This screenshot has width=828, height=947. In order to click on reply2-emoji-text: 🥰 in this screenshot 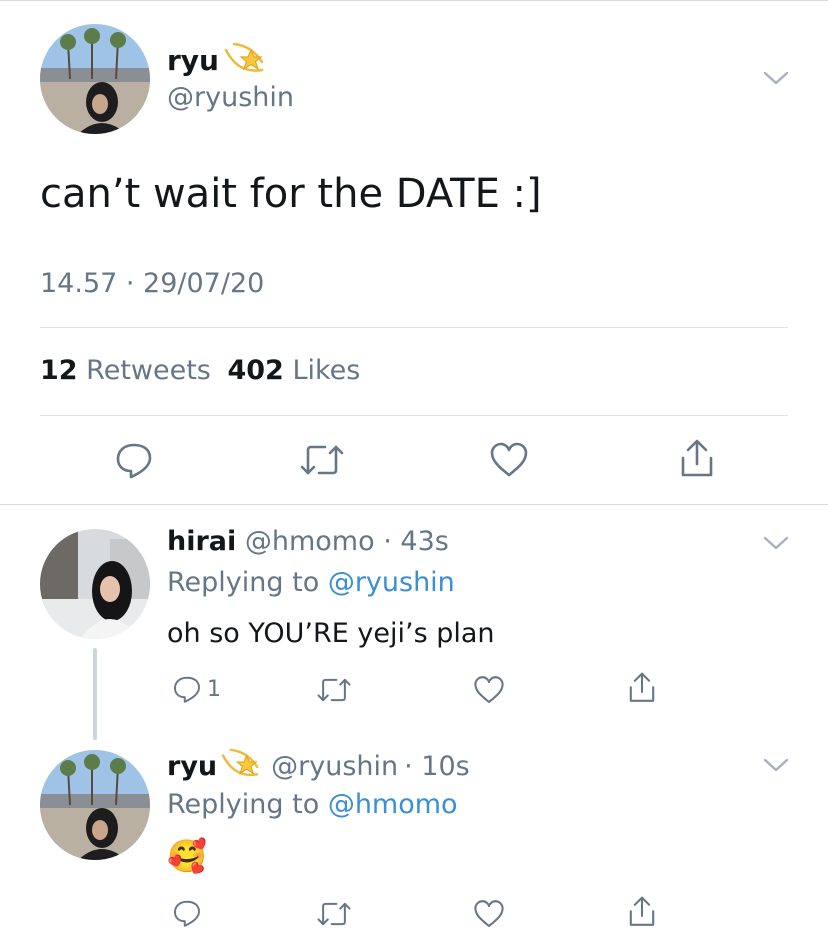, I will do `click(187, 856)`.